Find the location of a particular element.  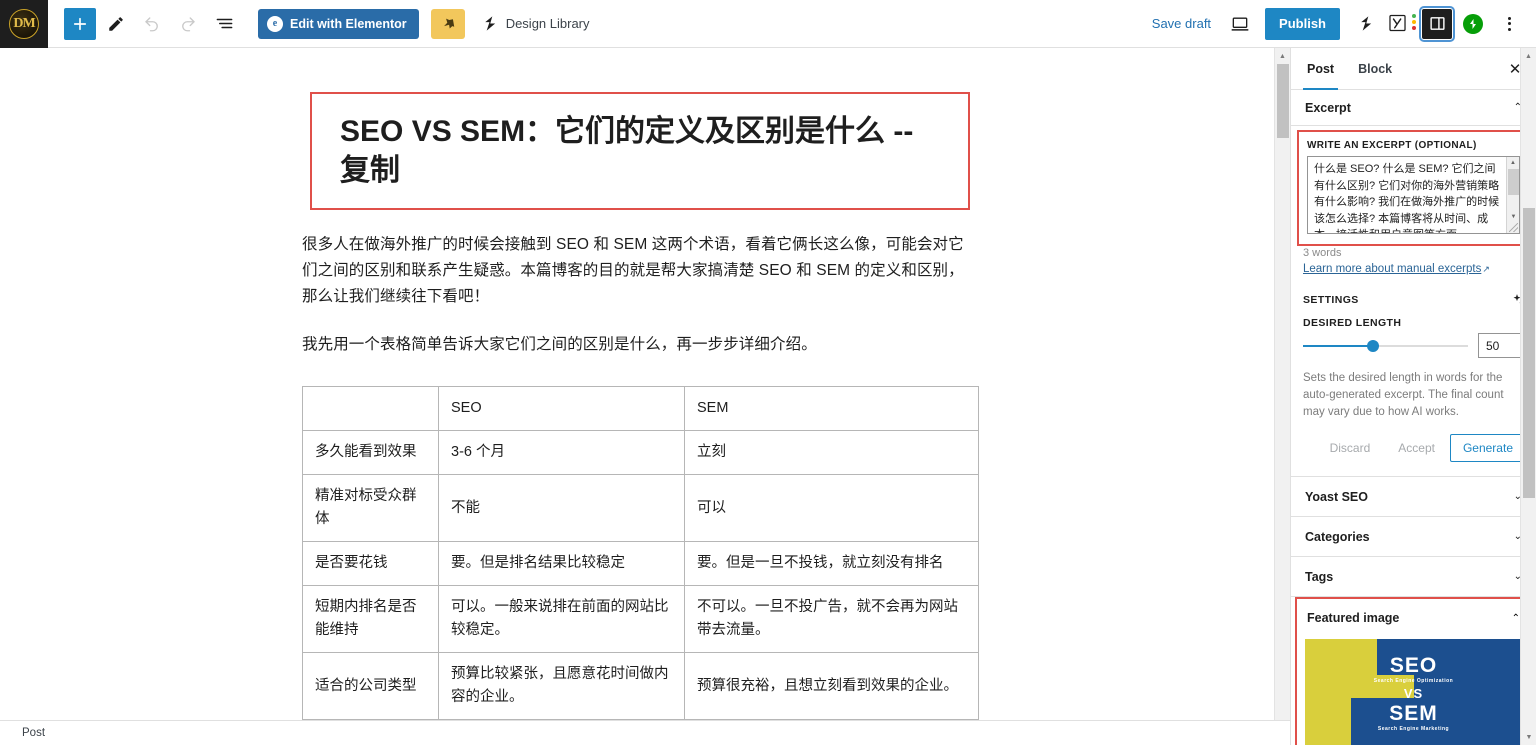

sidebar-scroll-thumb is located at coordinates (1529, 353).